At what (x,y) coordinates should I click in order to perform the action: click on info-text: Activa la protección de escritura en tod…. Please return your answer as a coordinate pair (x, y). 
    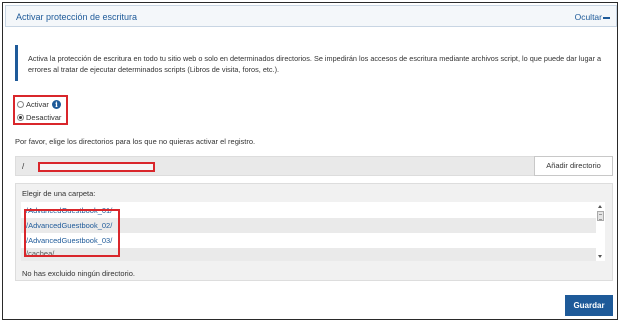
    Looking at the image, I should click on (315, 64).